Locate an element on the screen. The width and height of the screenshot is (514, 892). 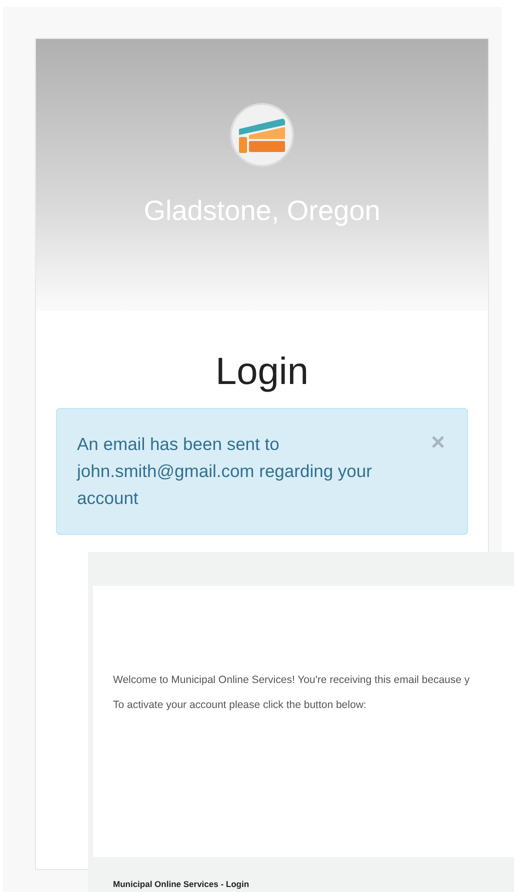
login-heading: Login is located at coordinates (262, 372).